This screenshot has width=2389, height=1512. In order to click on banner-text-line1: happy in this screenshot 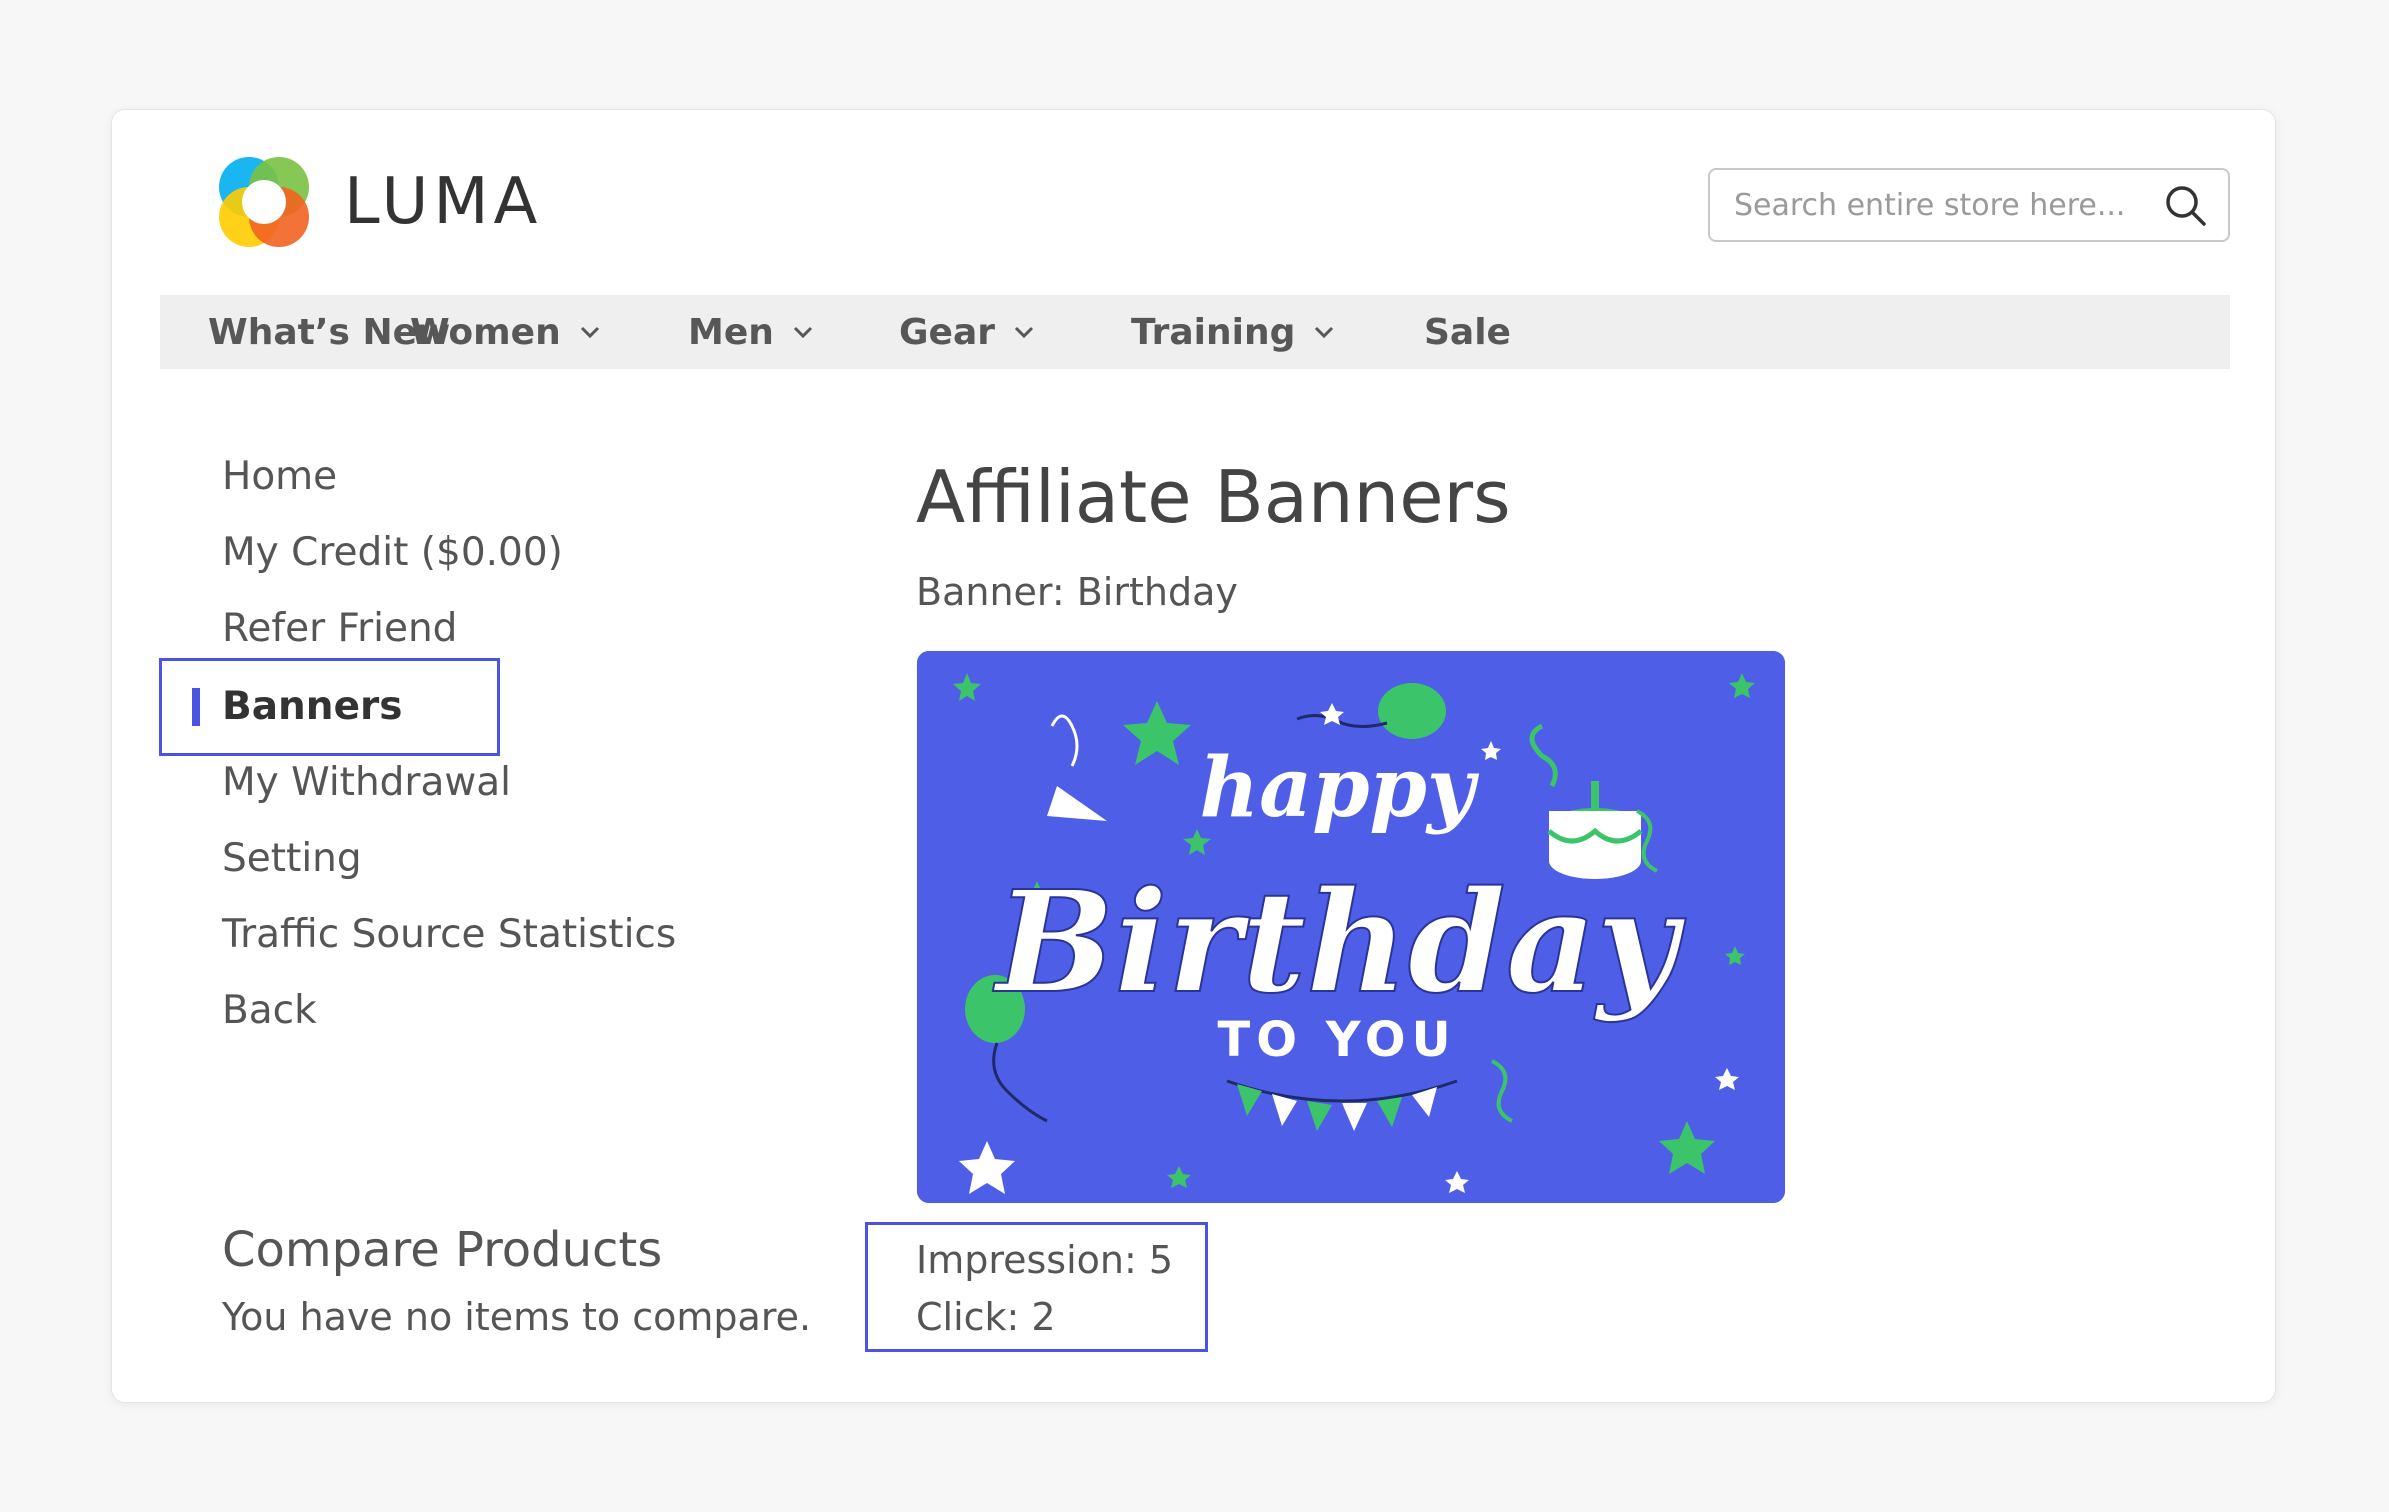, I will do `click(1339, 788)`.